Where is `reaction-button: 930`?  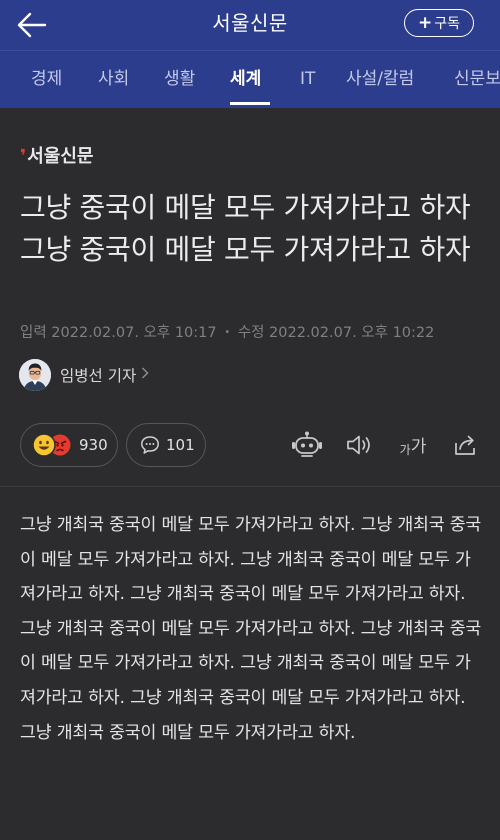
reaction-button: 930 is located at coordinates (69, 445).